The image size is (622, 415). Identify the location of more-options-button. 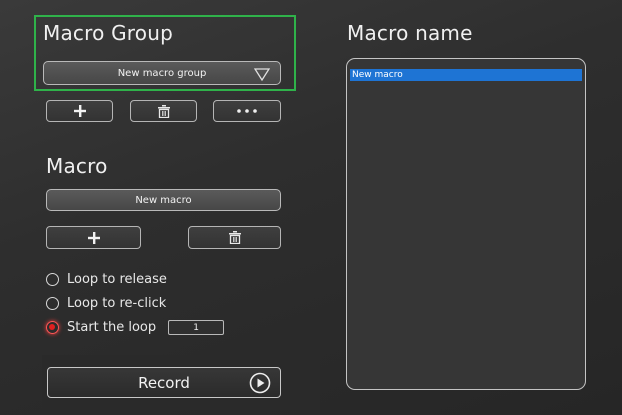
(247, 111).